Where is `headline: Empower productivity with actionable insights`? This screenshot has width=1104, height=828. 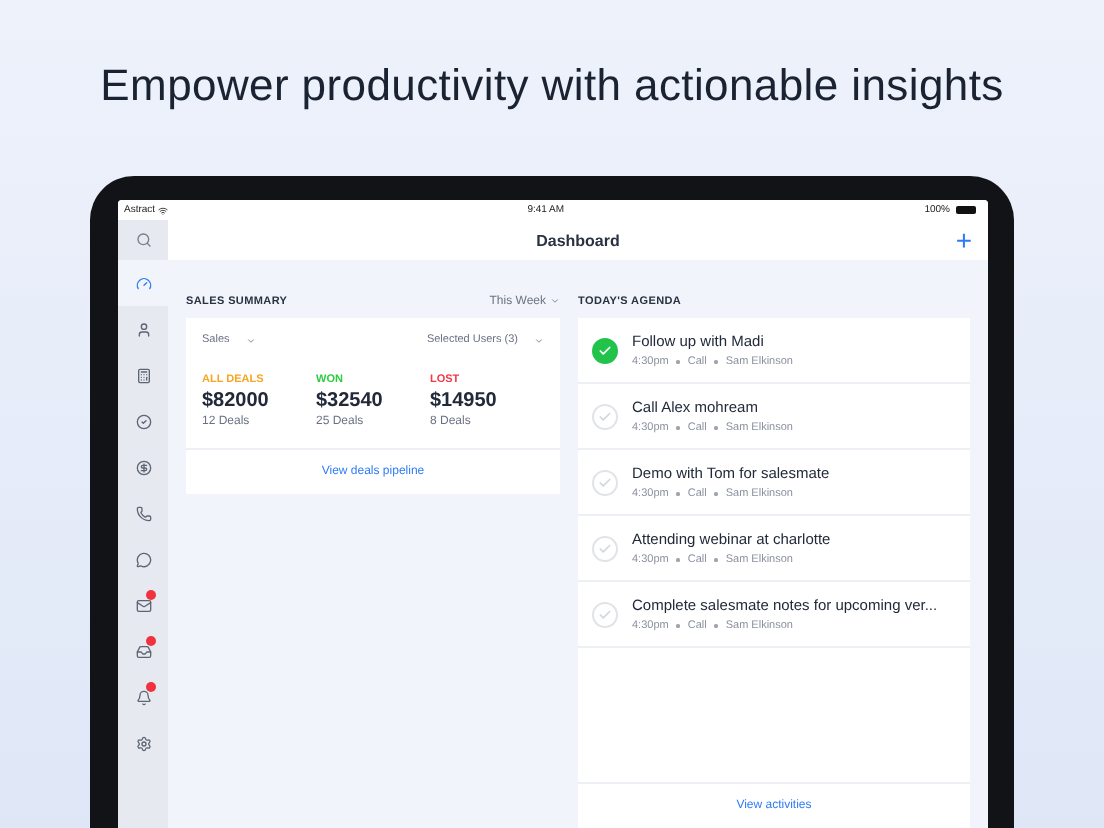 headline: Empower productivity with actionable insights is located at coordinates (552, 87).